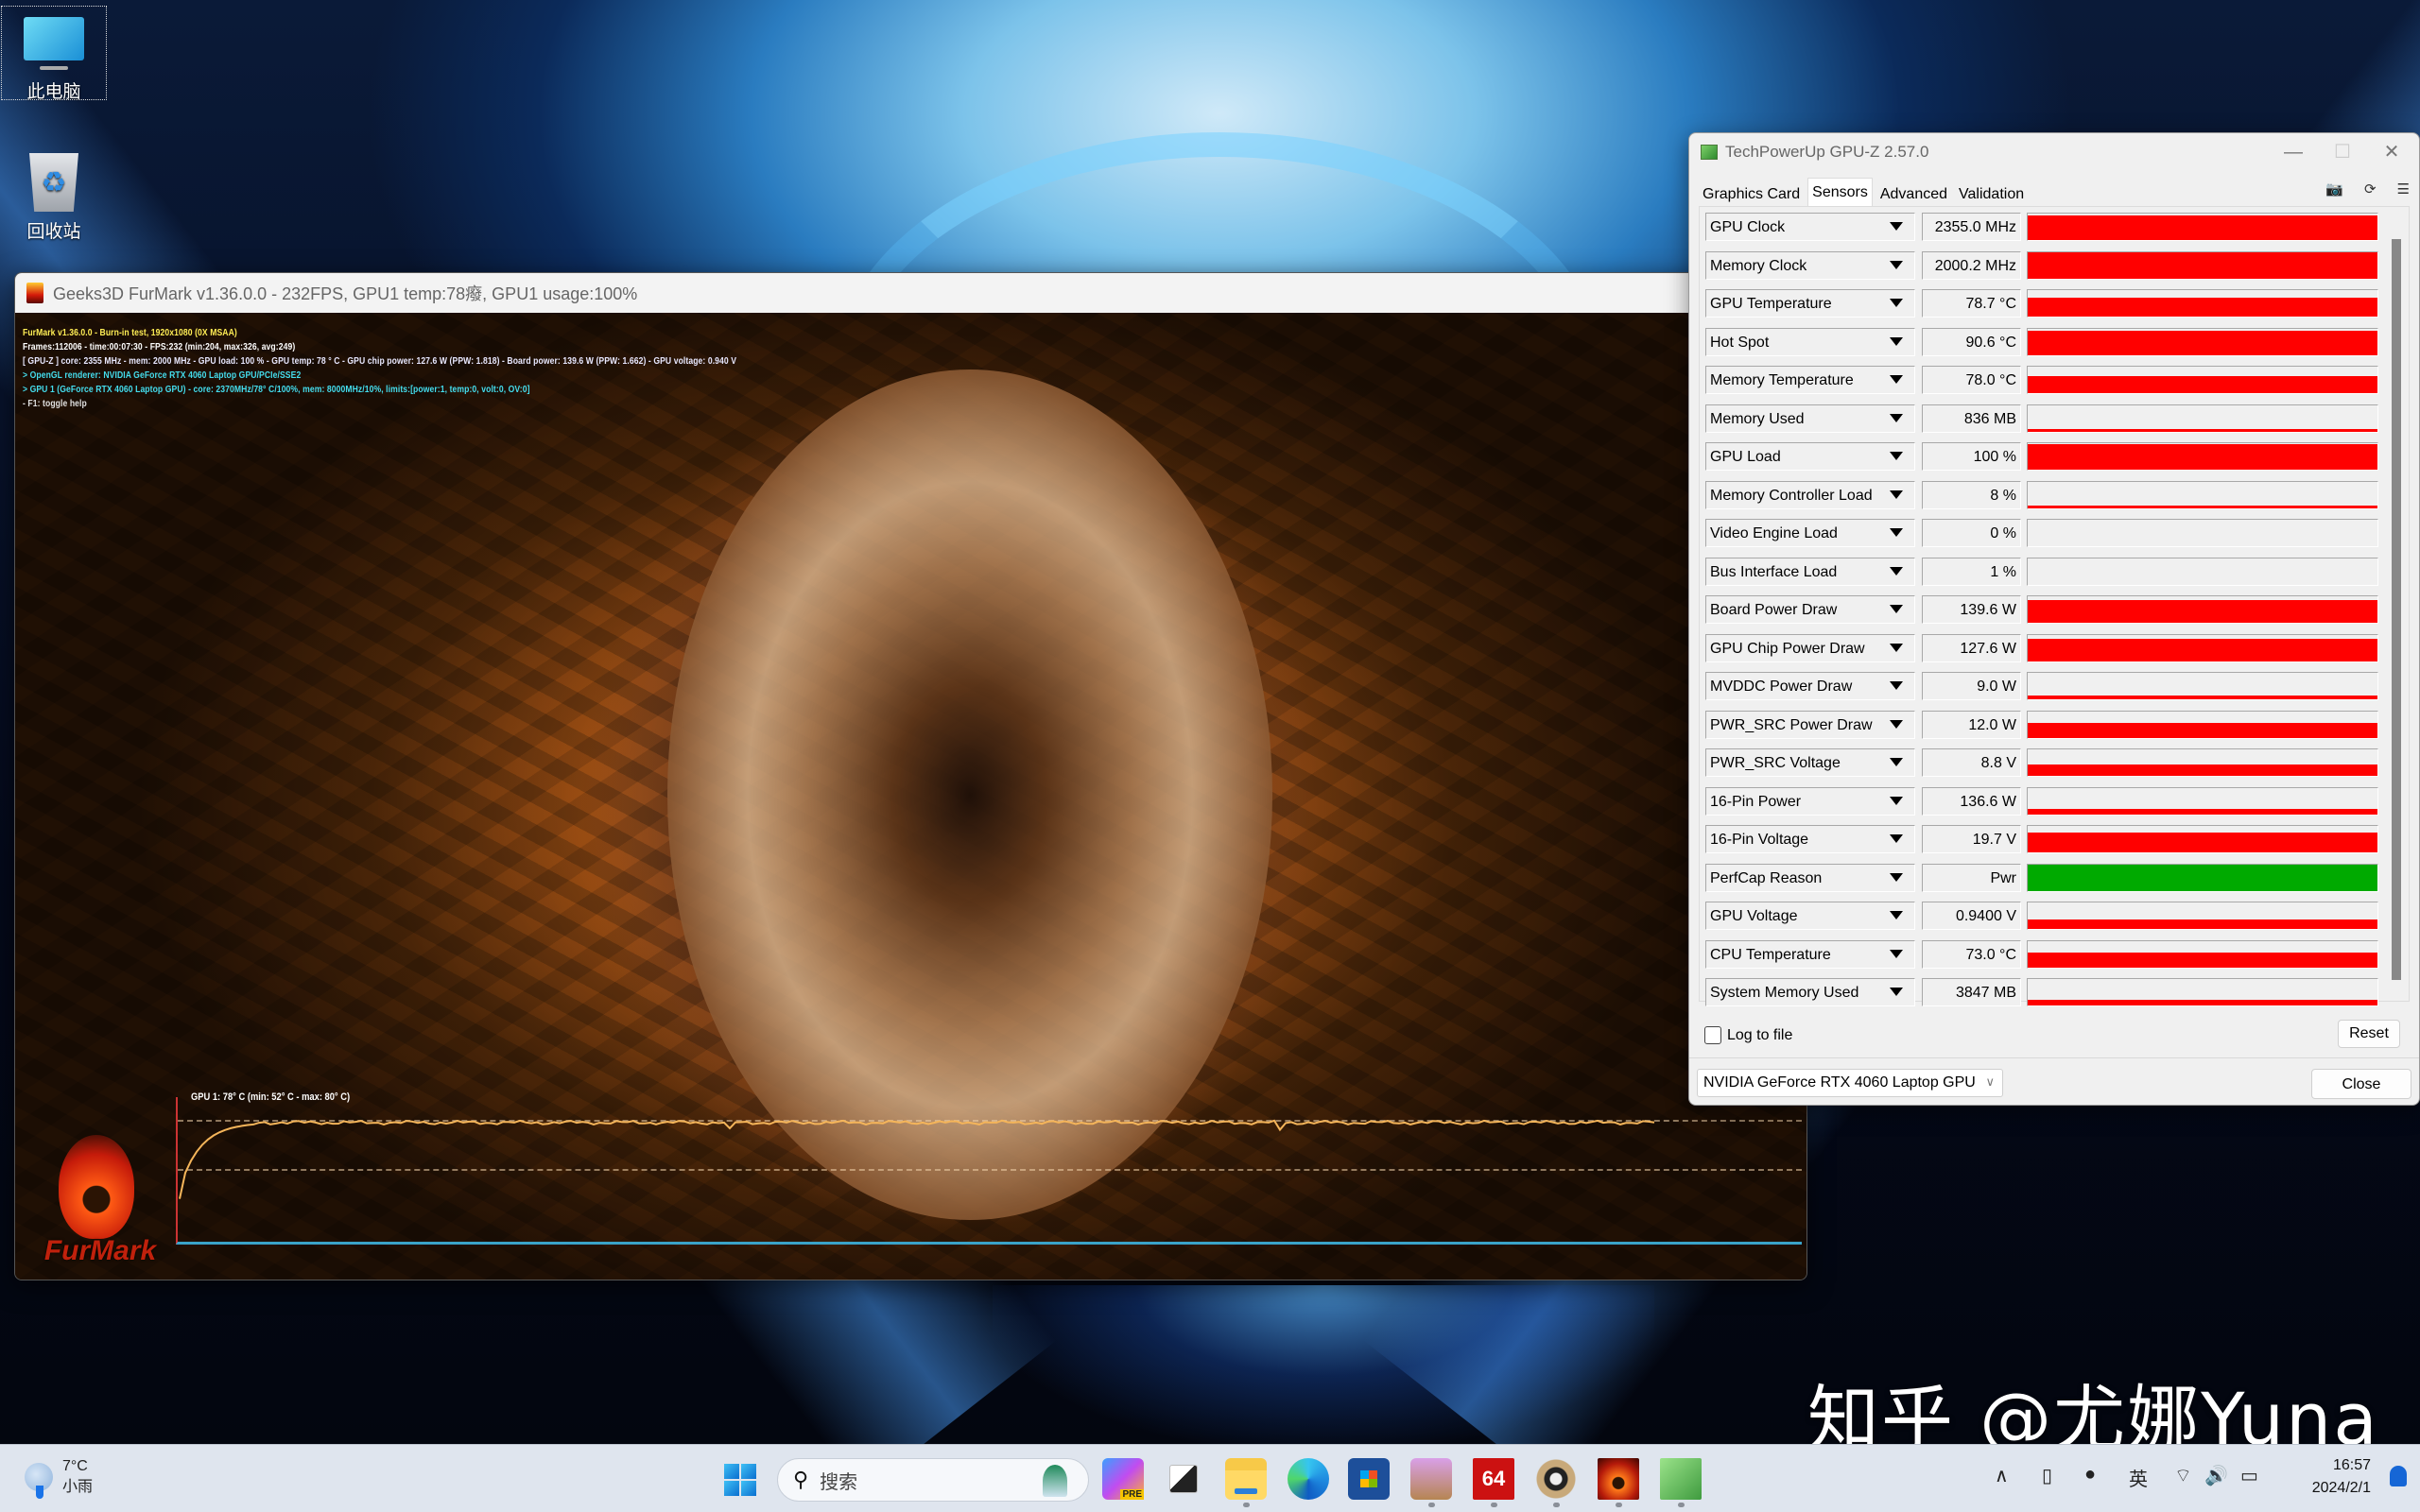  Describe the element at coordinates (1810, 724) in the screenshot. I see `sensor-name-dropdown: PWR_SRC Power Draw` at that location.